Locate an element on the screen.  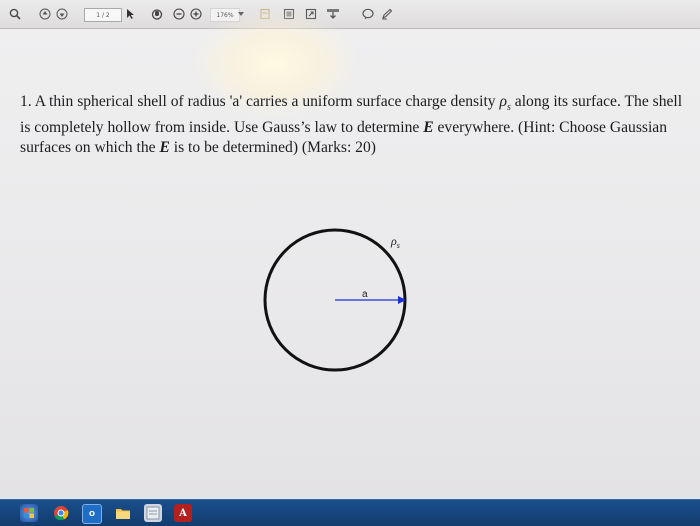
charge-density-label: ρs is located at coordinates (395, 242).